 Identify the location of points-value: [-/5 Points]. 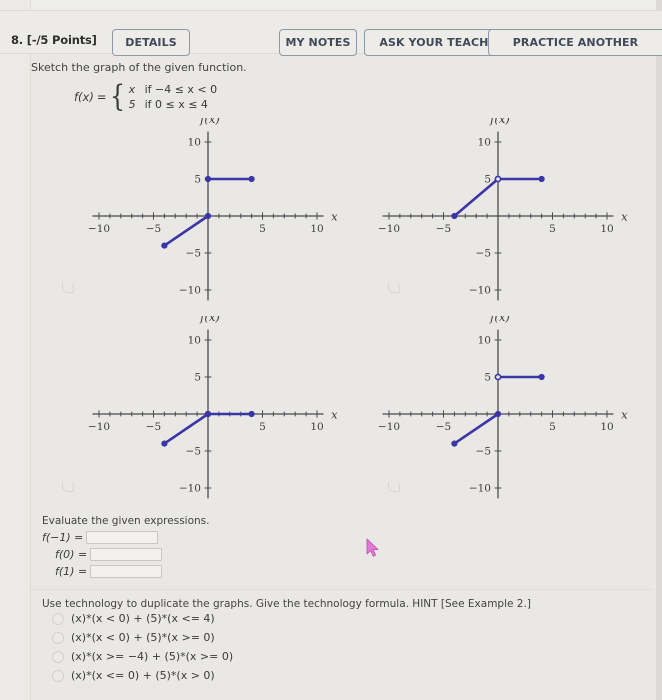
(61, 40).